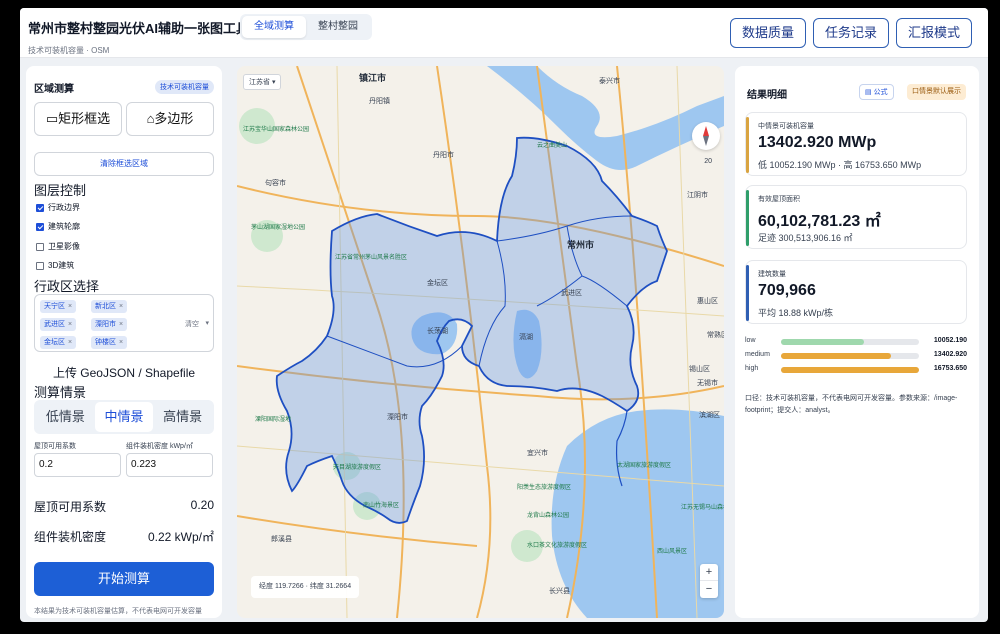  I want to click on level-name: high, so click(752, 368).